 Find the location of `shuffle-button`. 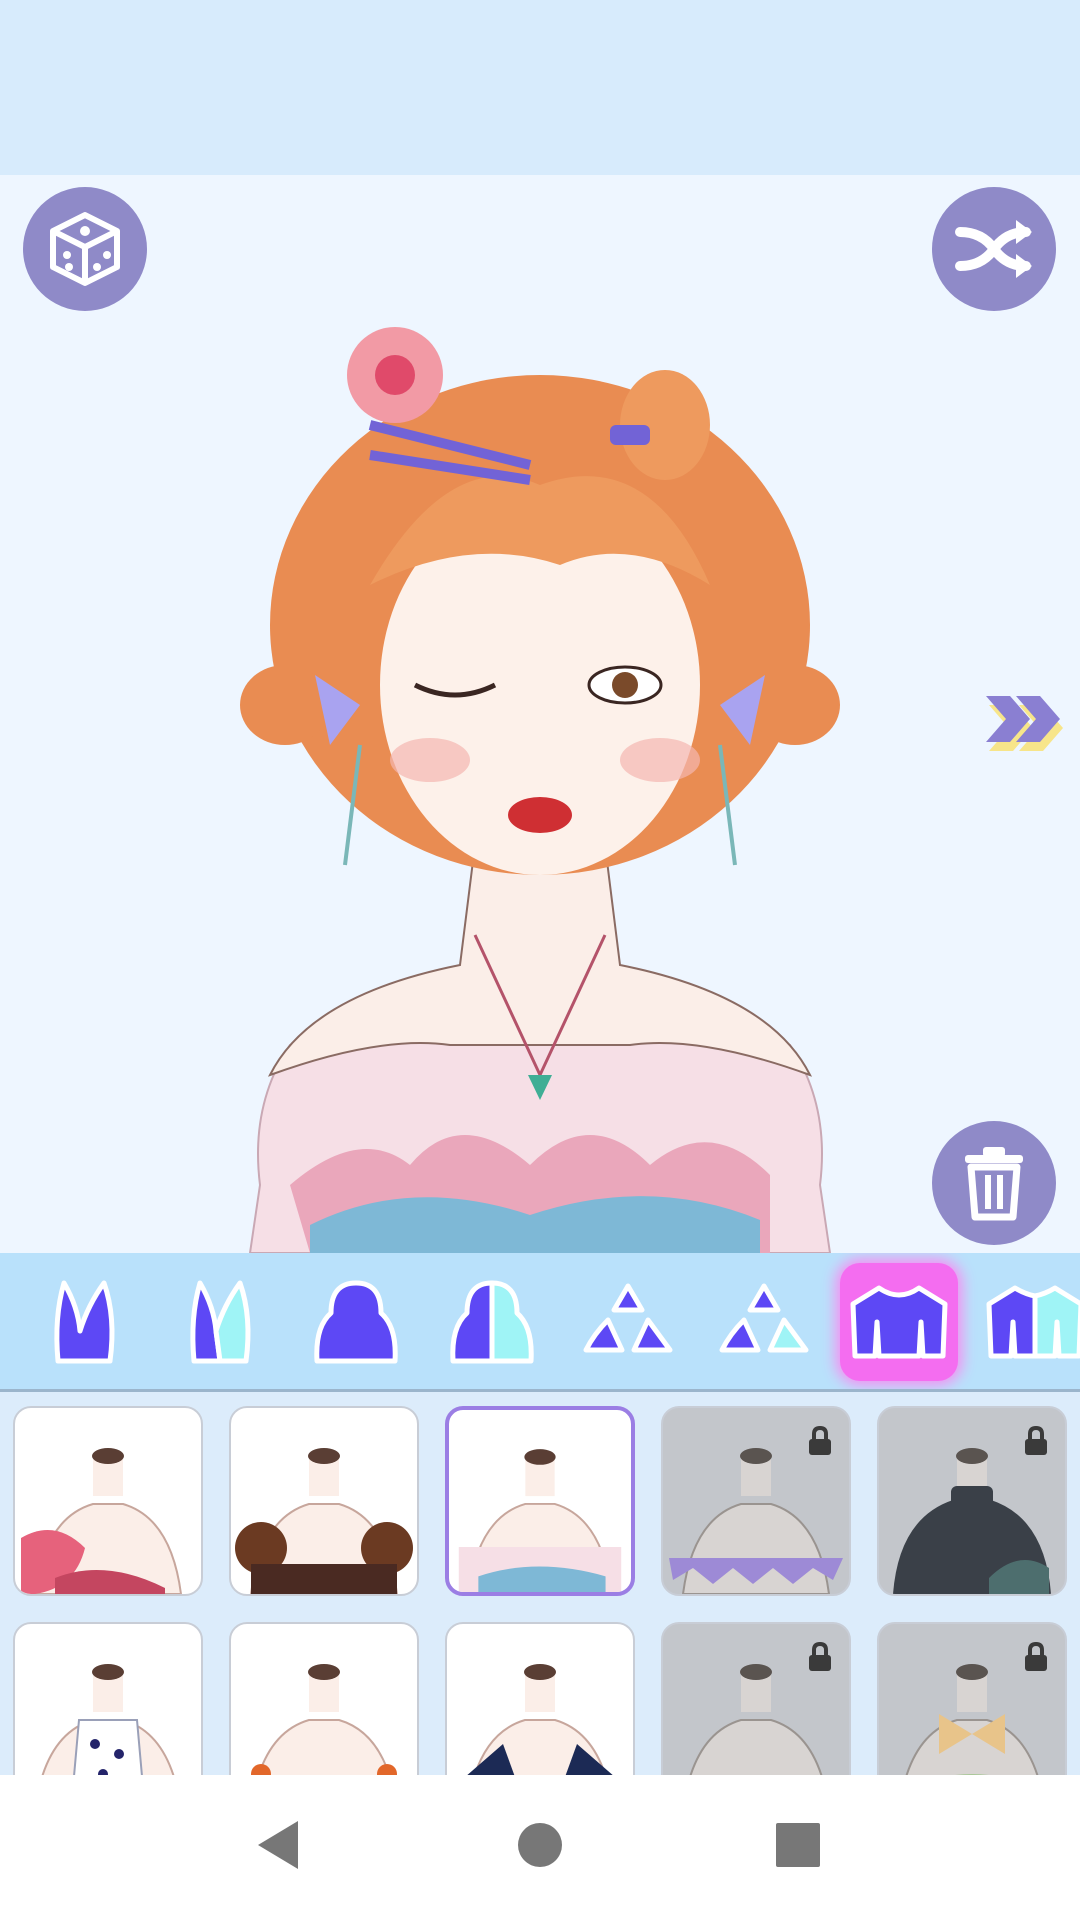

shuffle-button is located at coordinates (994, 249).